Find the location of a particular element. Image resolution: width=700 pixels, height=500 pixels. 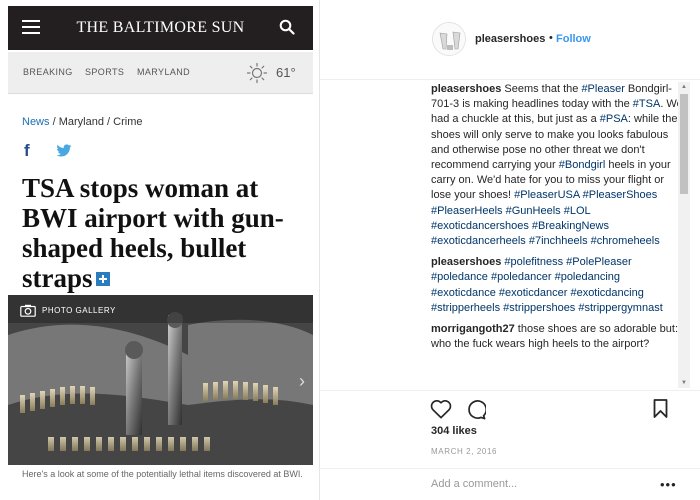

comment-input is located at coordinates (531, 484).